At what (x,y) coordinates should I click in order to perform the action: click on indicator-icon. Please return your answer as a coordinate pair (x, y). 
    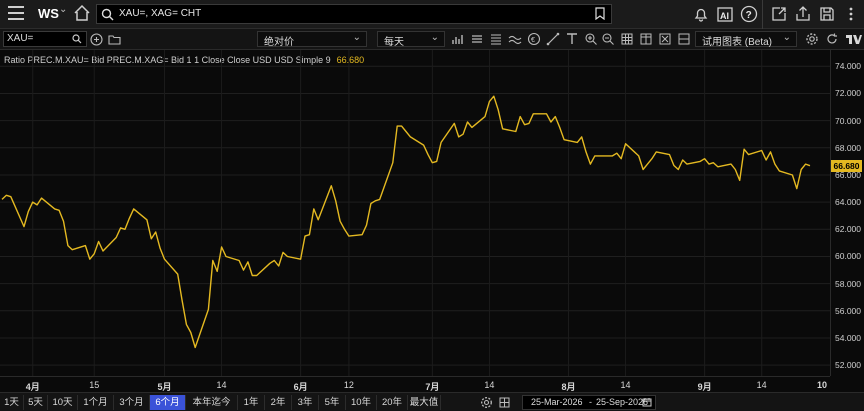
    Looking at the image, I should click on (515, 39).